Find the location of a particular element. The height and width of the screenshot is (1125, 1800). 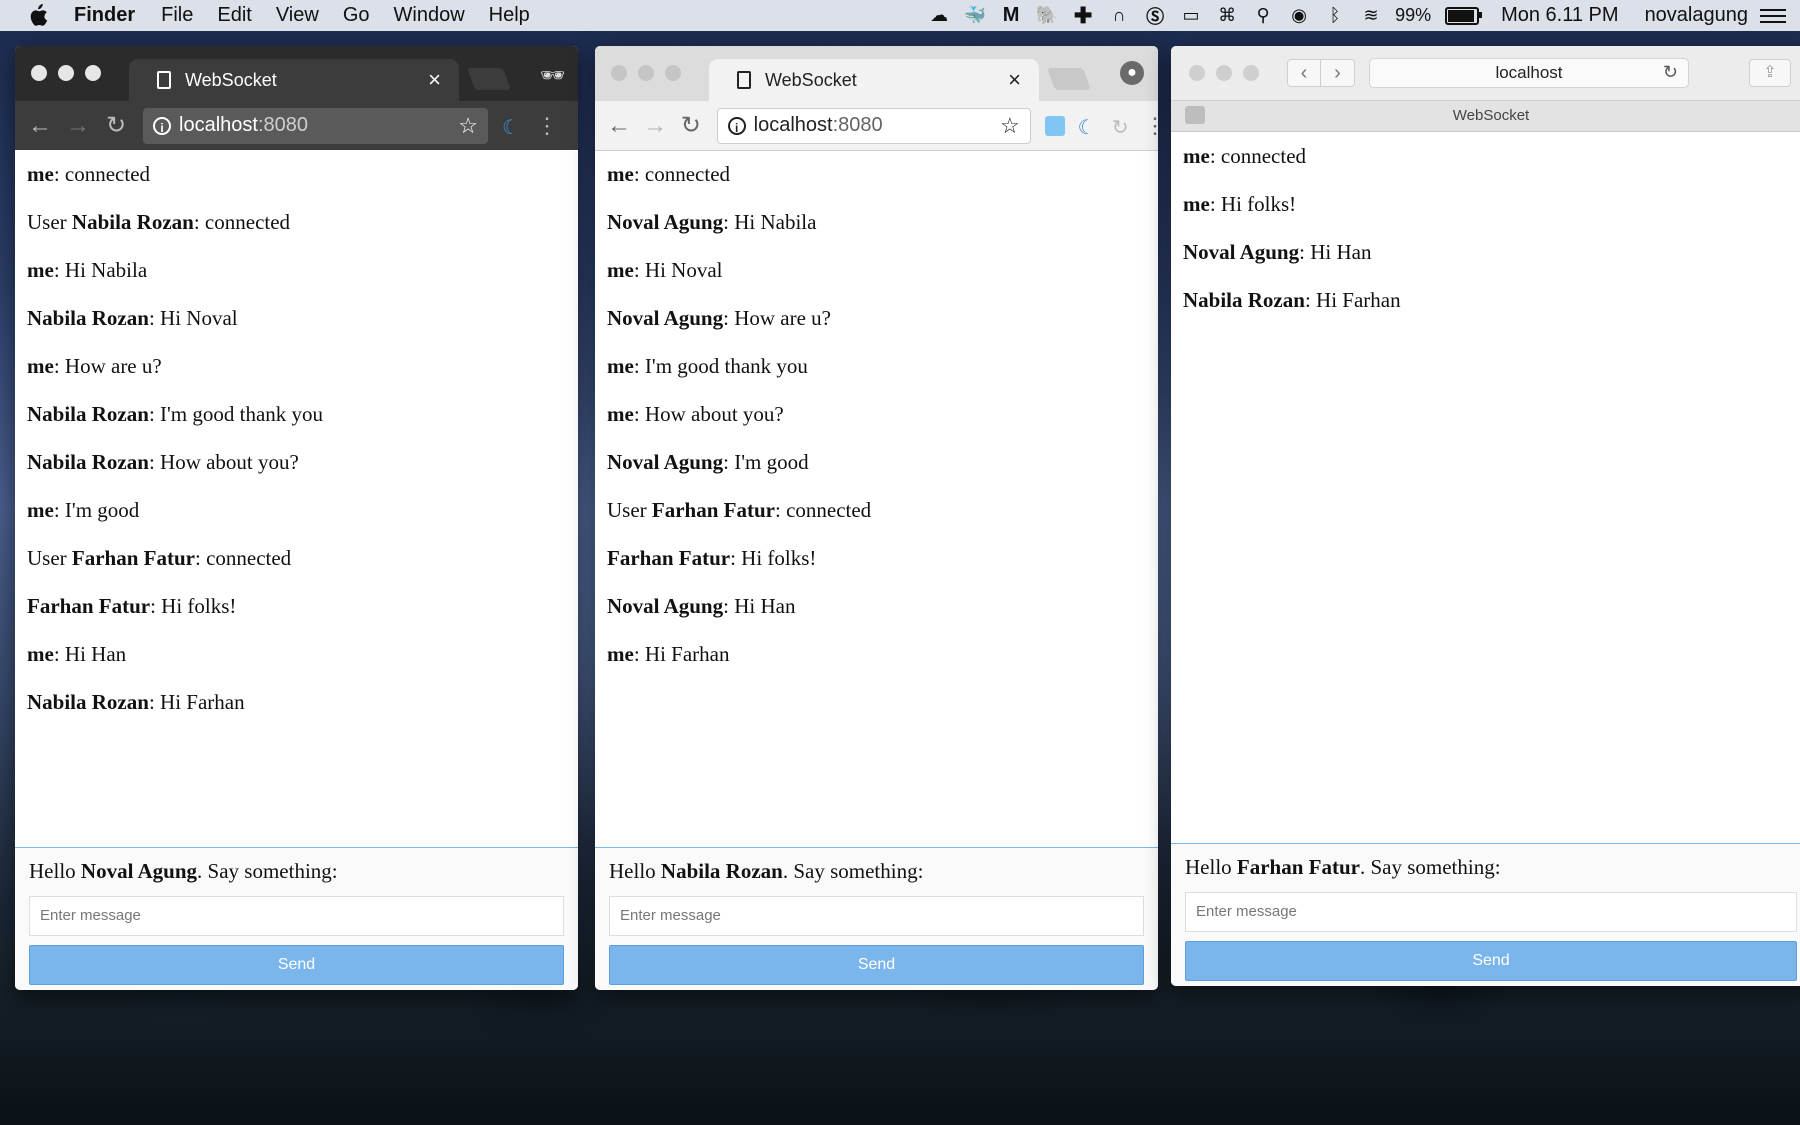

greeting-name: Farhan Fatur is located at coordinates (1298, 867).